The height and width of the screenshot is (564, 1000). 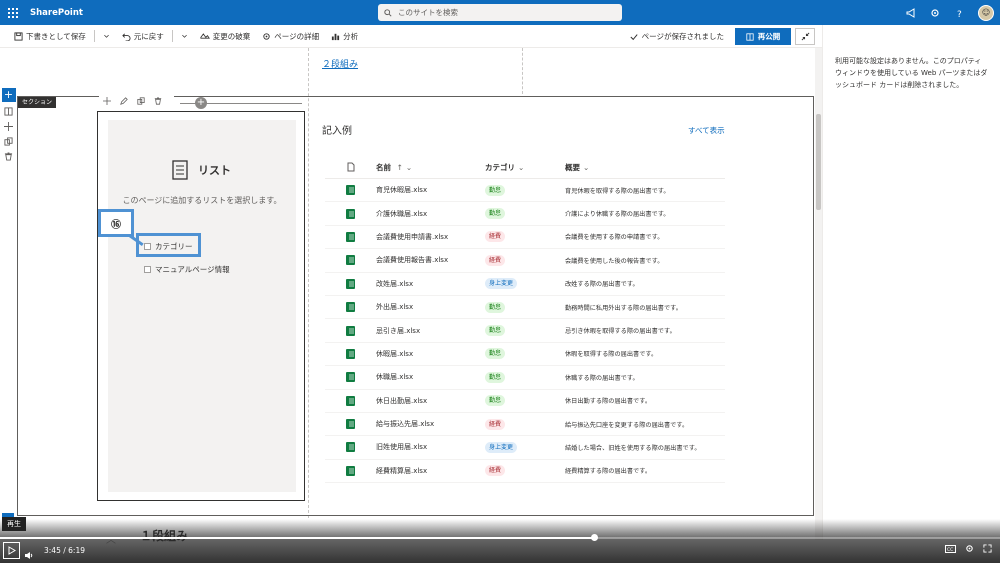 I want to click on description-cell: 休職する際の届出書です。, so click(x=602, y=378).